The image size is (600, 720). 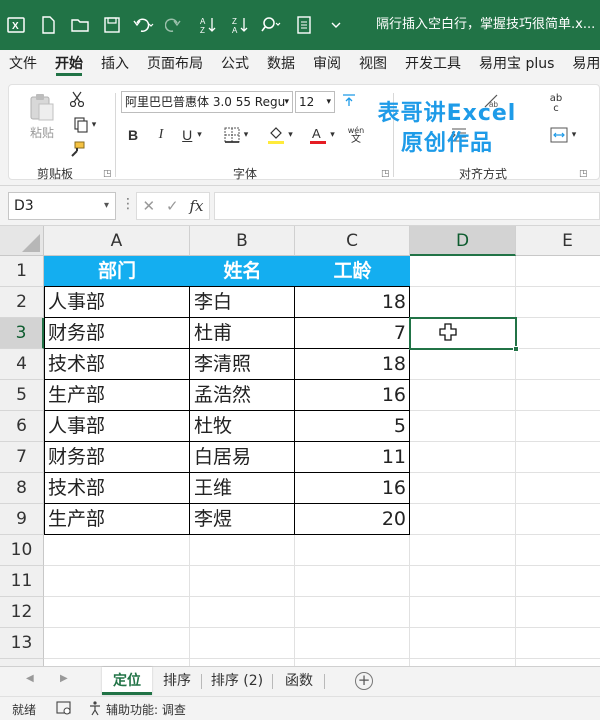 I want to click on form-icon, so click(x=304, y=25).